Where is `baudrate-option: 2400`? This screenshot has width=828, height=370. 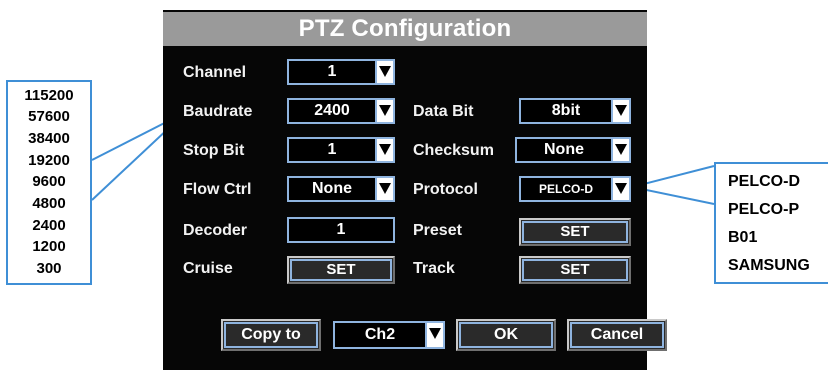 baudrate-option: 2400 is located at coordinates (49, 226).